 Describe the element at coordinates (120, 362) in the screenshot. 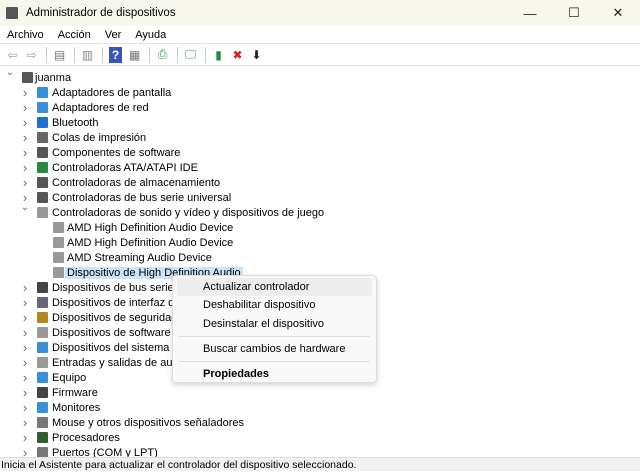

I see `tree-item-label: Entradas y salidas de audio` at that location.